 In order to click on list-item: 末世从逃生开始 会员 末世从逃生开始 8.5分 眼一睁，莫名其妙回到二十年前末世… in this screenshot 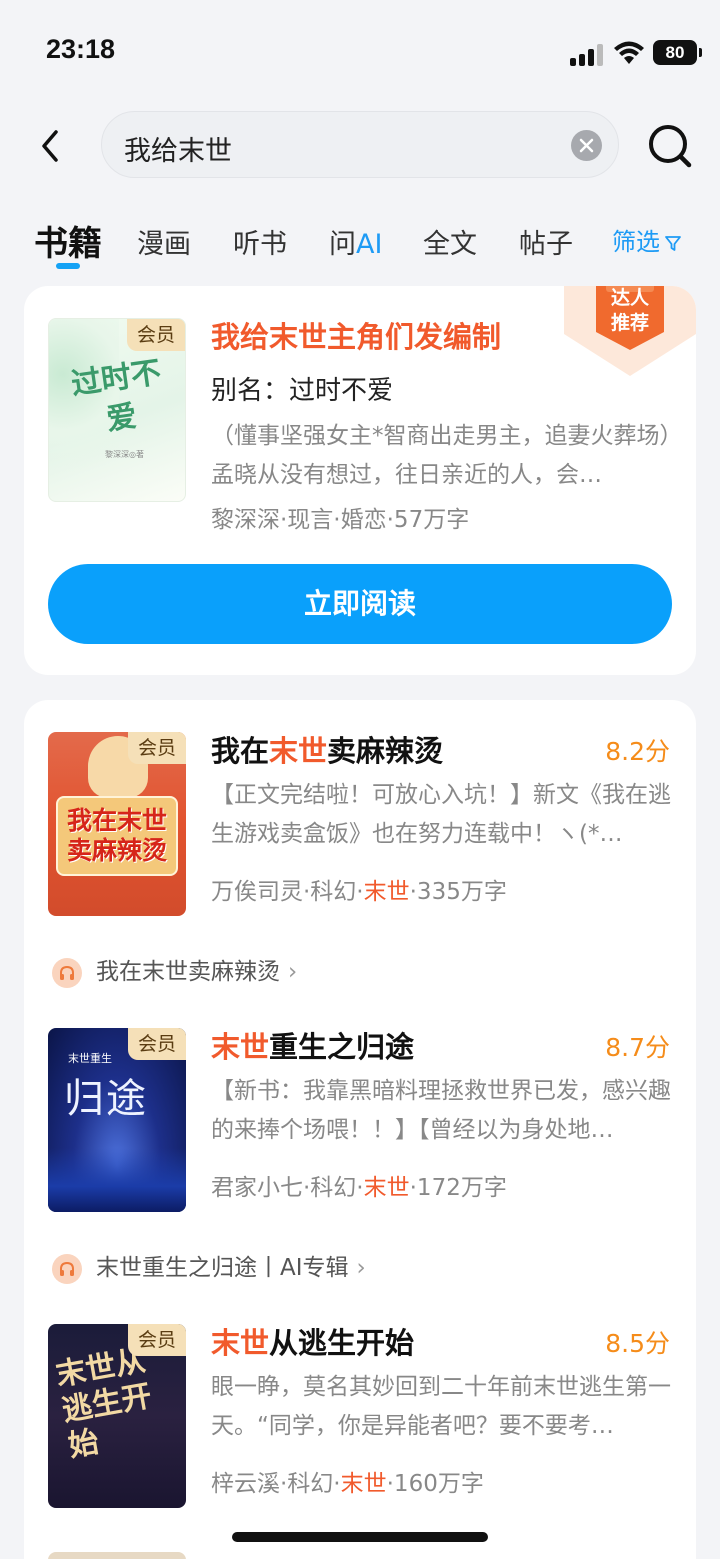, I will do `click(360, 1407)`.